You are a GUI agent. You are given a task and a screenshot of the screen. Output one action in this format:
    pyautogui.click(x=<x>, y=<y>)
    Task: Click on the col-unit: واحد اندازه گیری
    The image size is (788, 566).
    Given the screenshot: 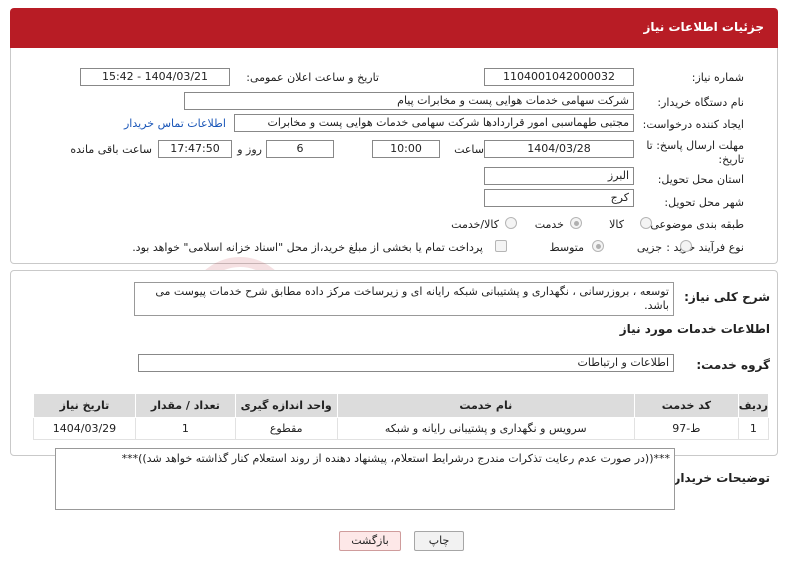 What is the action you would take?
    pyautogui.click(x=286, y=405)
    